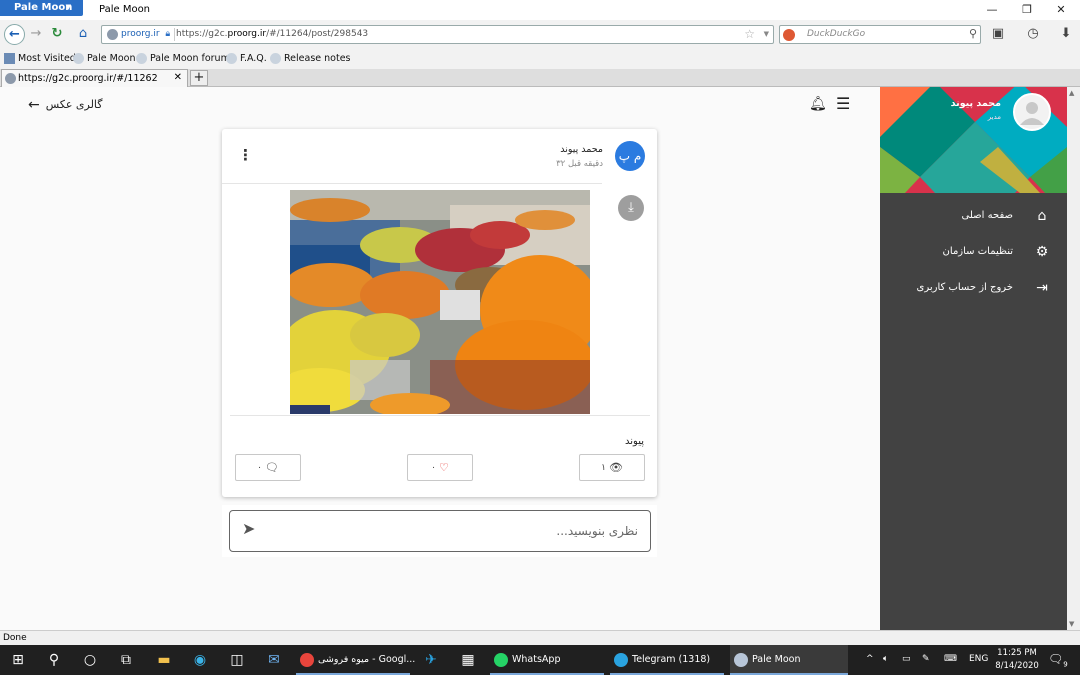  I want to click on minimize-button: —, so click(992, 10).